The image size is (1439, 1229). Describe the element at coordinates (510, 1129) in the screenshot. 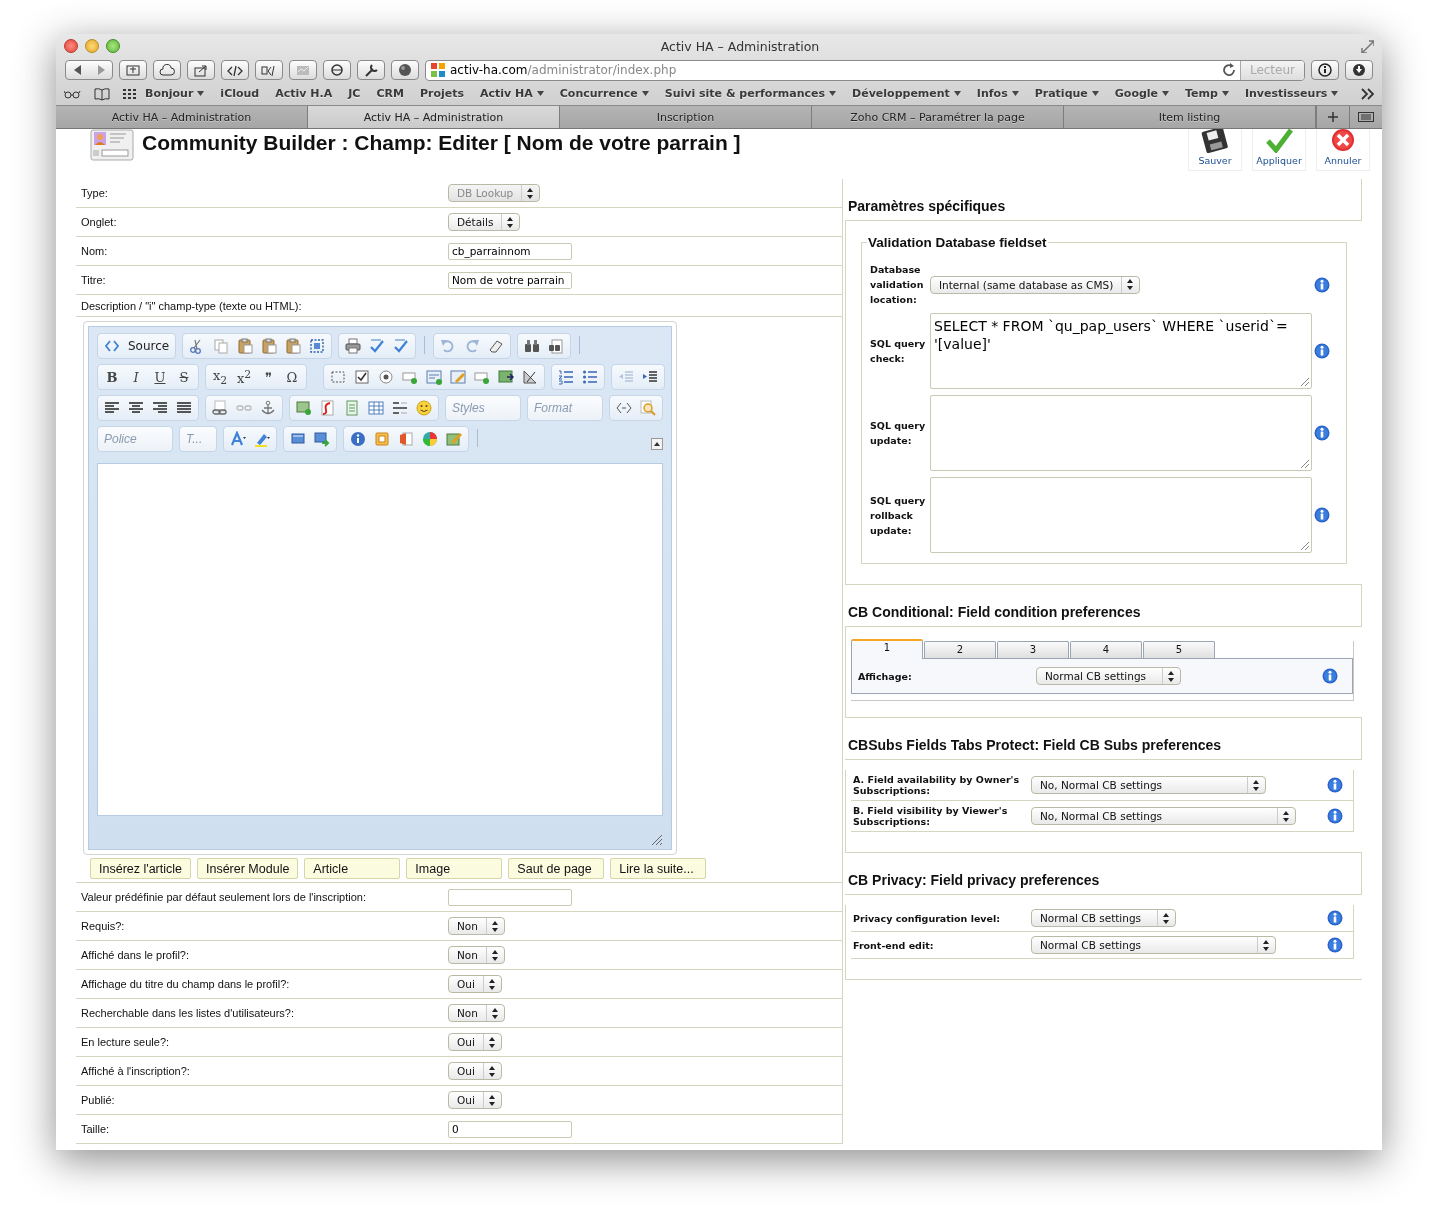

I see `input-field: 0` at that location.